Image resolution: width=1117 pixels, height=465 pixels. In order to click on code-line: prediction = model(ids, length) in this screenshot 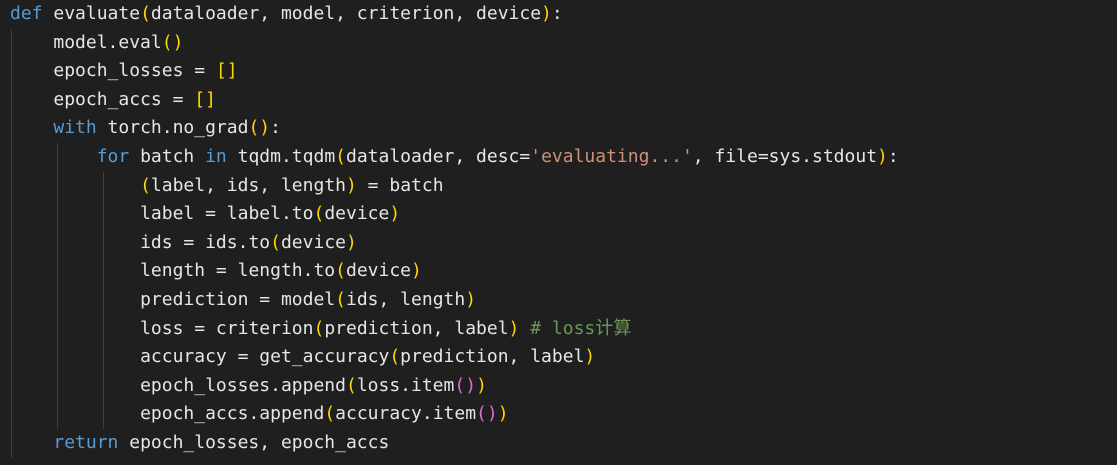, I will do `click(308, 300)`.